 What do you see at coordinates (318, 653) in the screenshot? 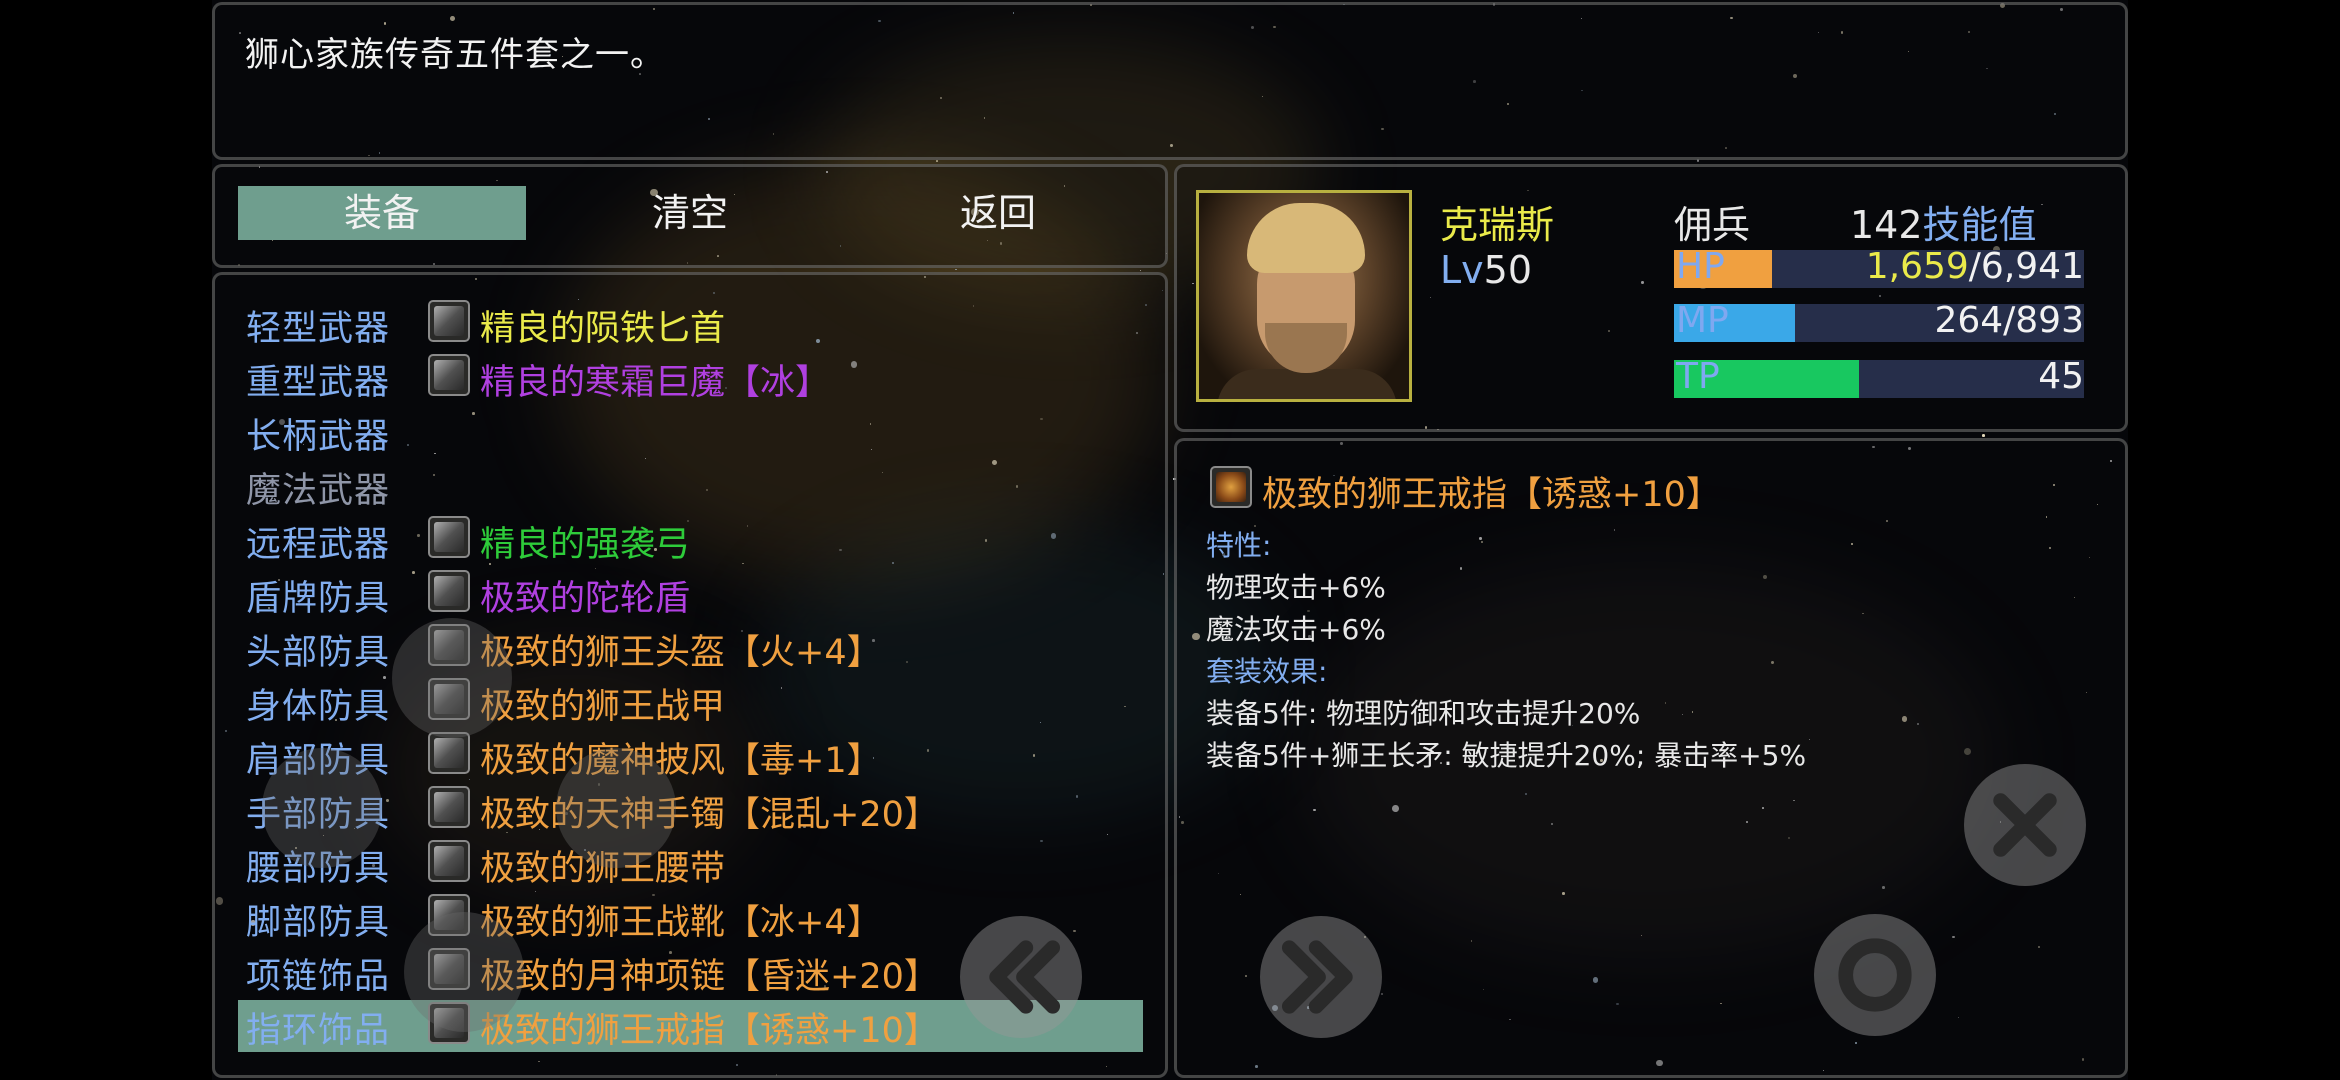
I see `slot-label: 头部防具` at bounding box center [318, 653].